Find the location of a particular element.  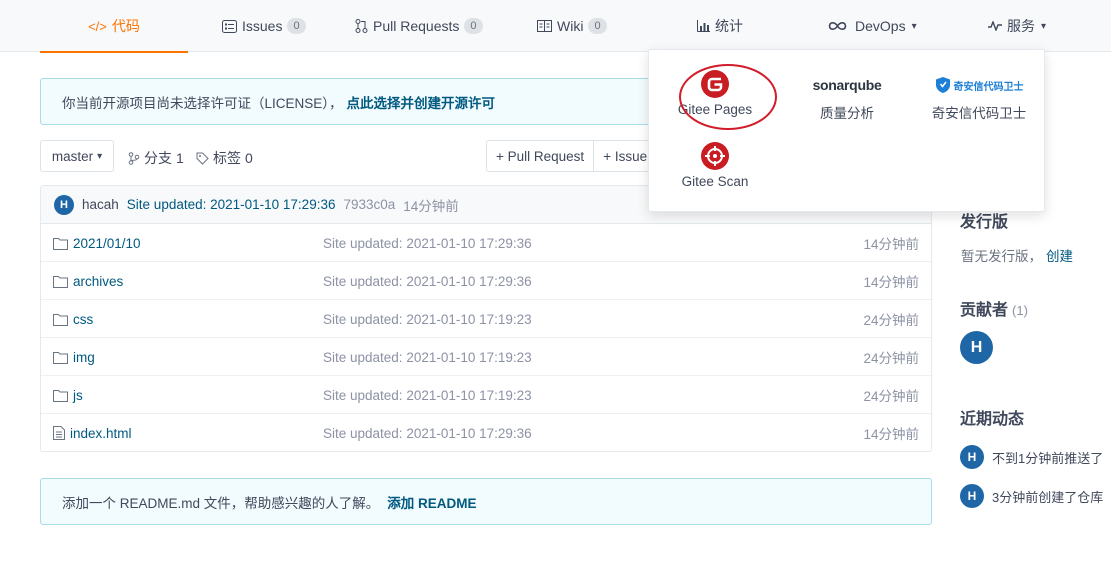

add-readme-link: 添加 README is located at coordinates (431, 502).